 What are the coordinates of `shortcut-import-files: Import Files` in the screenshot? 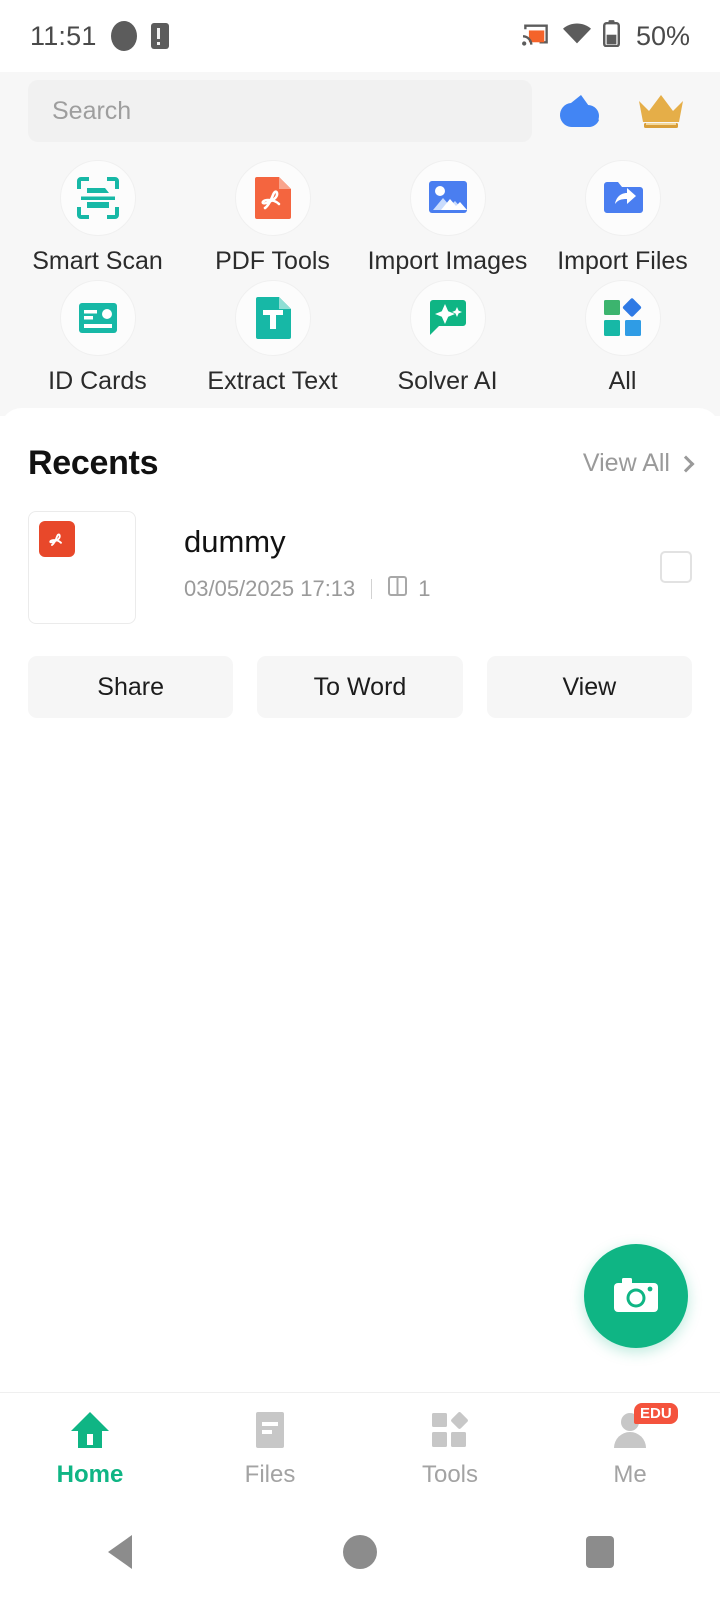 It's located at (622, 217).